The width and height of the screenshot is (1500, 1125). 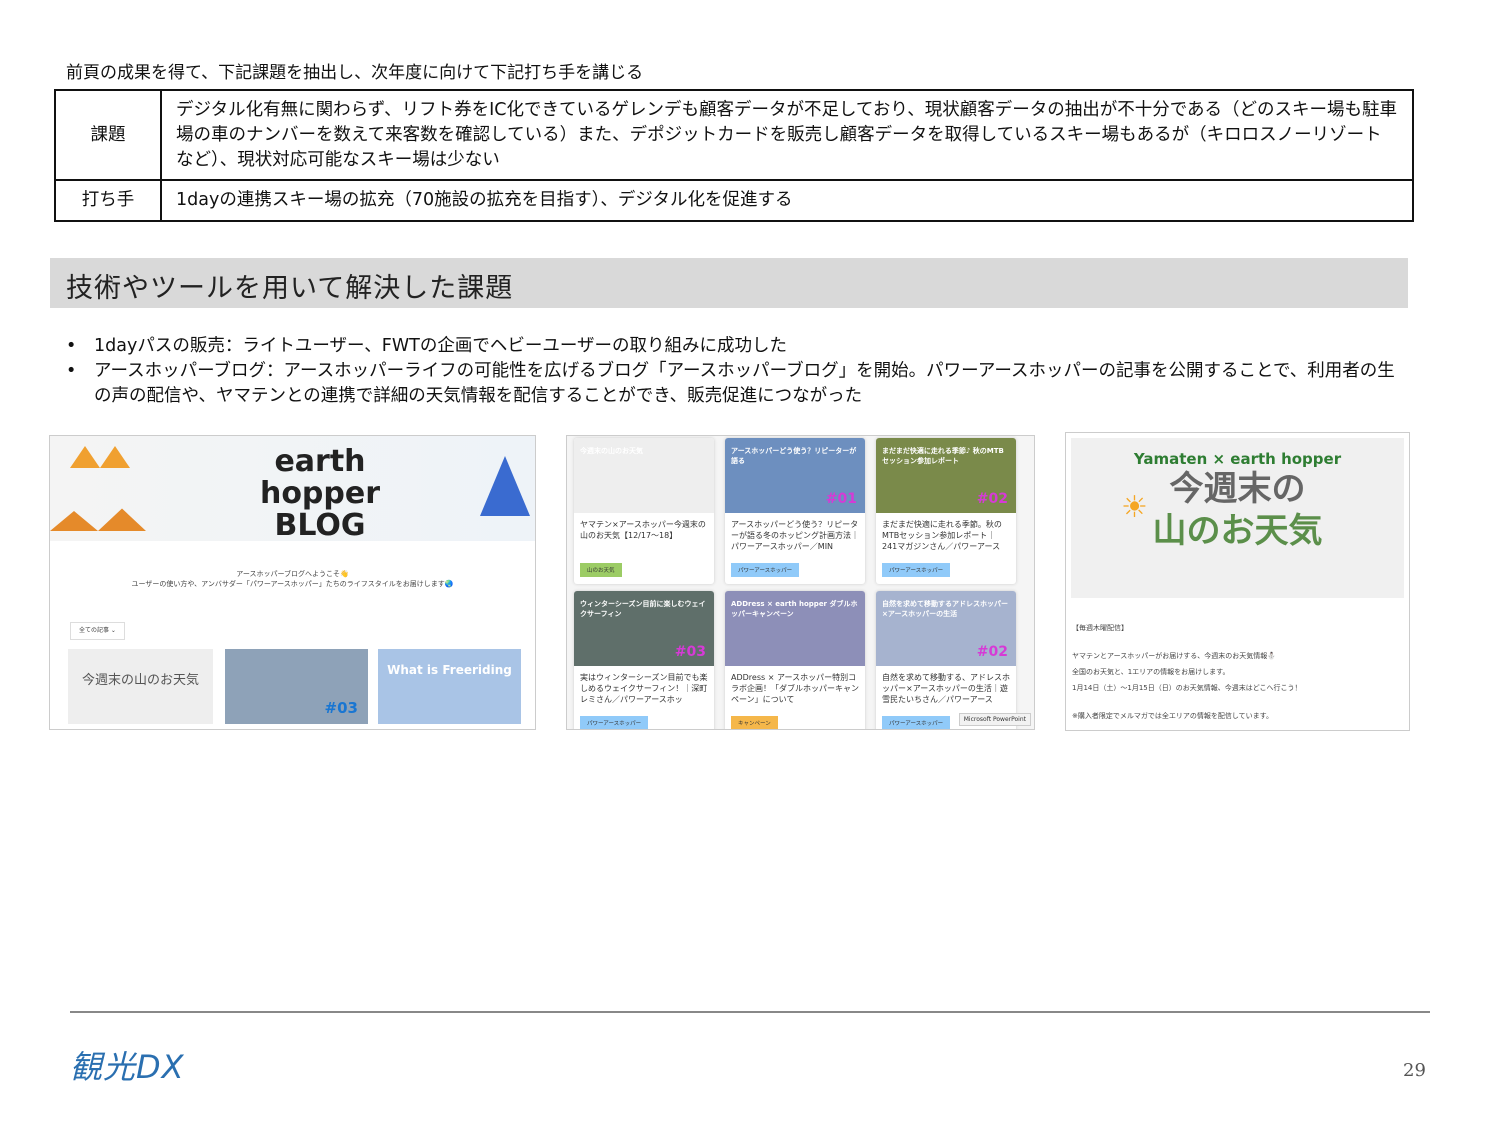 I want to click on article-thumbnail: アースホッパーどう使う？リピーターが語る #01, so click(x=795, y=475).